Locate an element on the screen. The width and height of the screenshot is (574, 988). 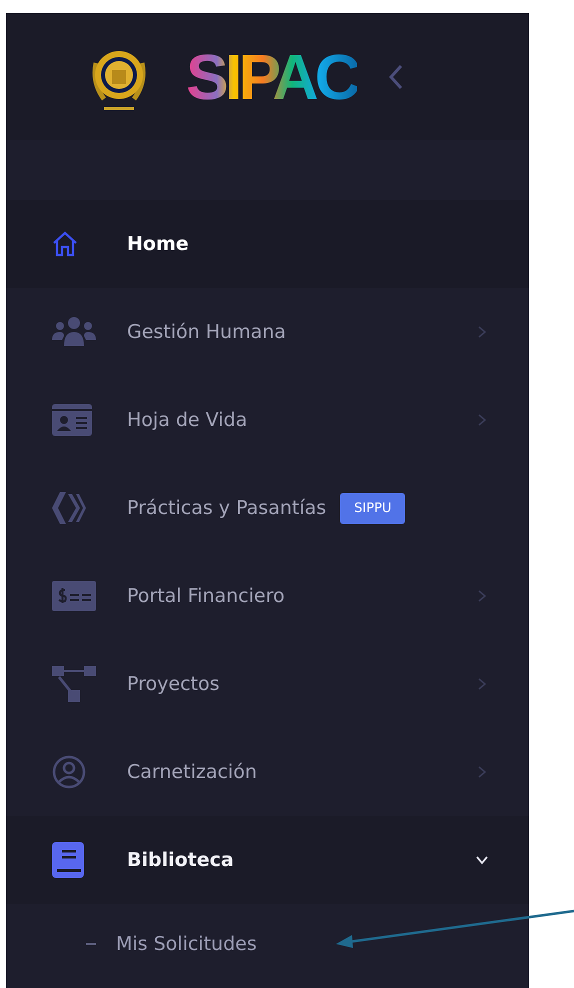
menu-item: Gestión Humana is located at coordinates (267, 332).